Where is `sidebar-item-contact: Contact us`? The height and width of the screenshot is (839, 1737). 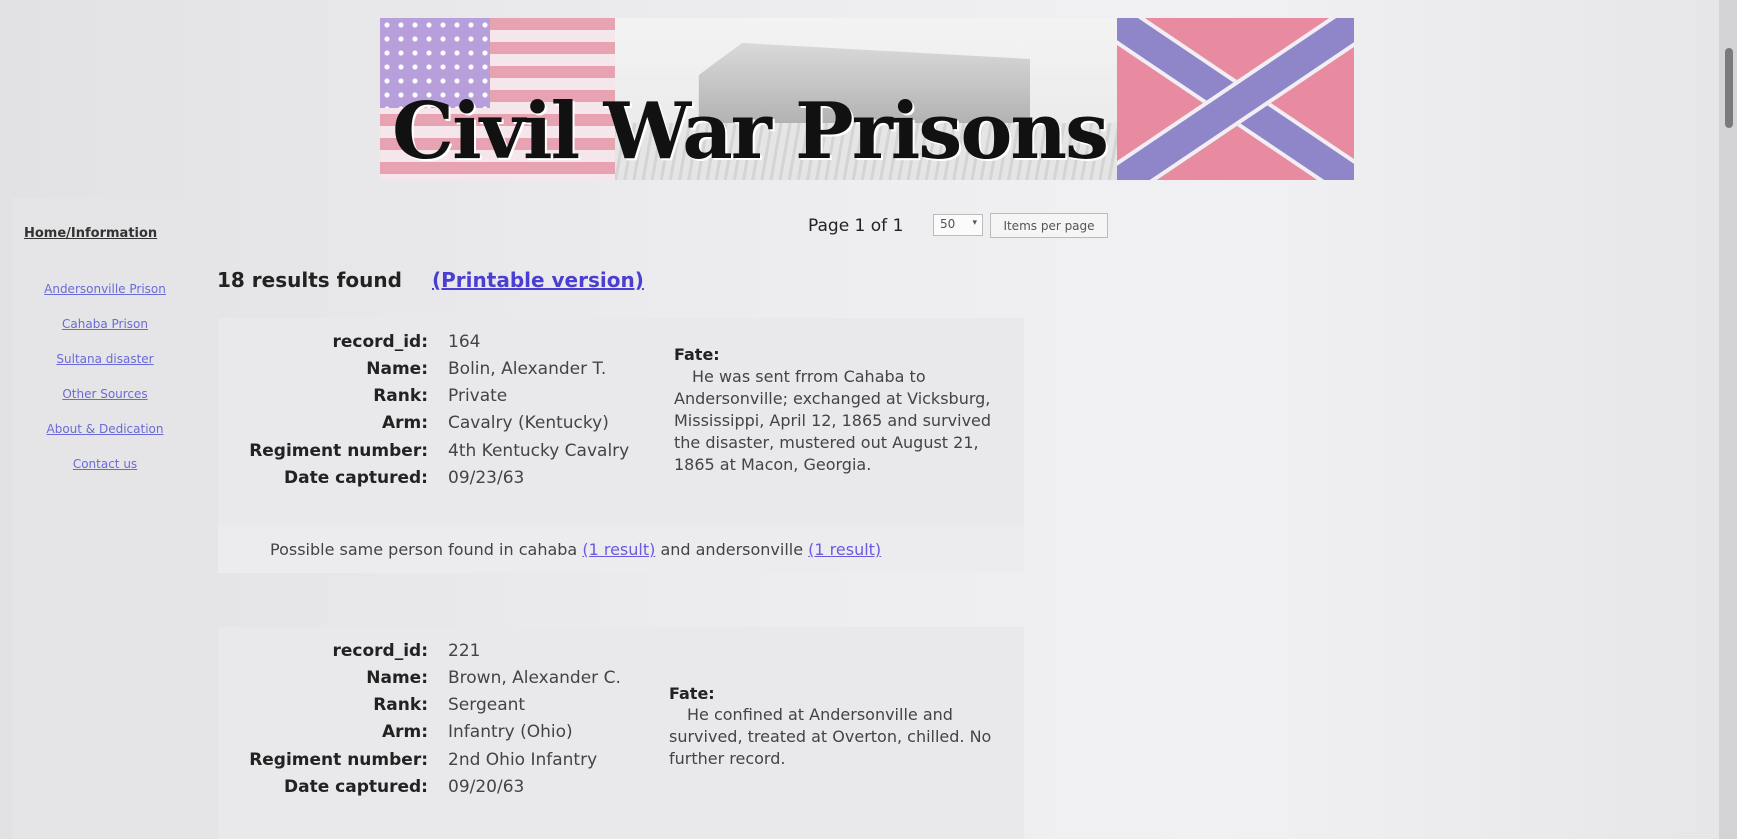
sidebar-item-contact: Contact us is located at coordinates (105, 464).